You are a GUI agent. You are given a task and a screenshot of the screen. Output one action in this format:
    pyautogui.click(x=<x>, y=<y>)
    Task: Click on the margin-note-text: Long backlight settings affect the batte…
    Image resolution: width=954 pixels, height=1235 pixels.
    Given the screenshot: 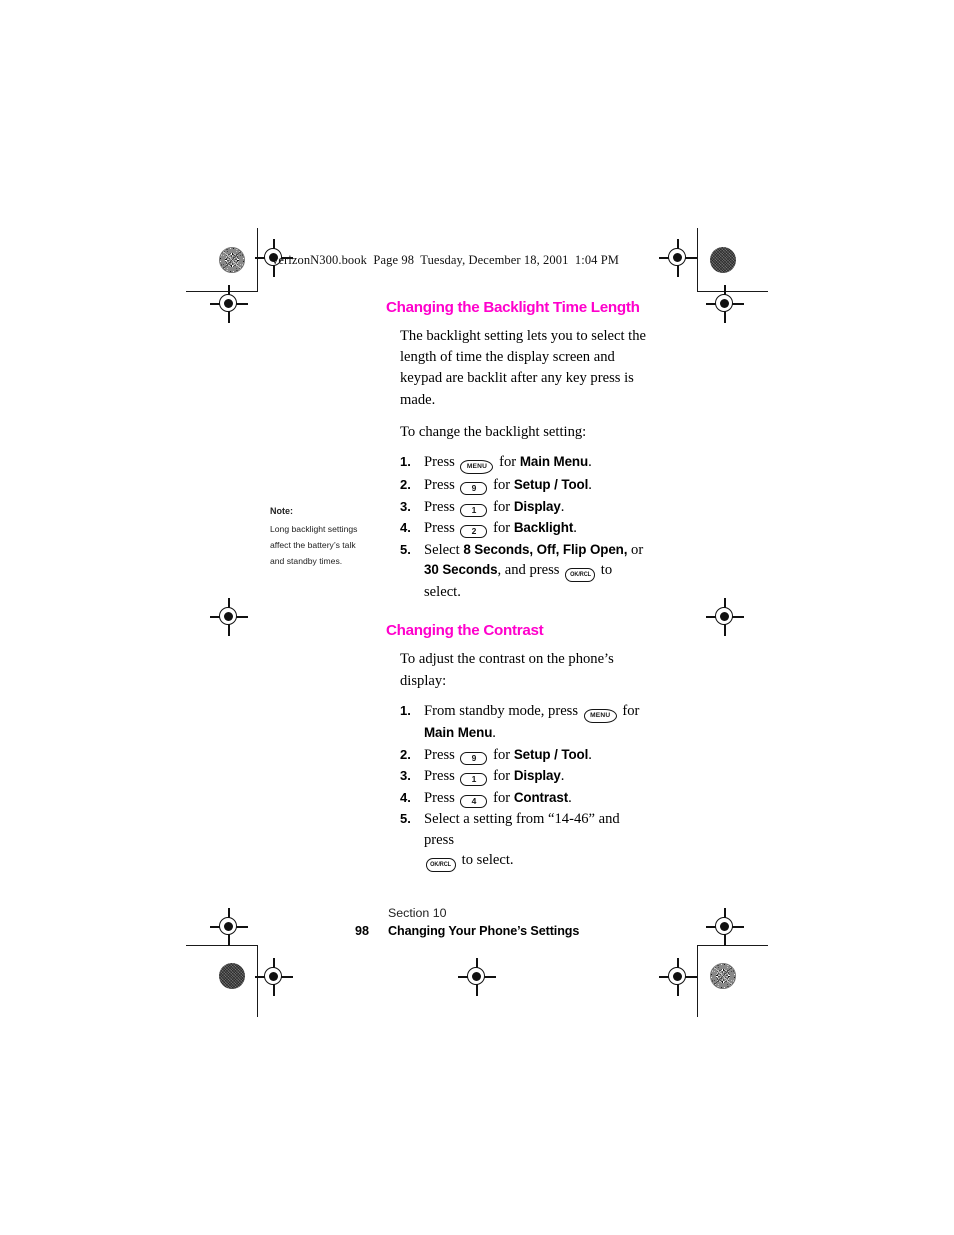 What is the action you would take?
    pyautogui.click(x=314, y=545)
    